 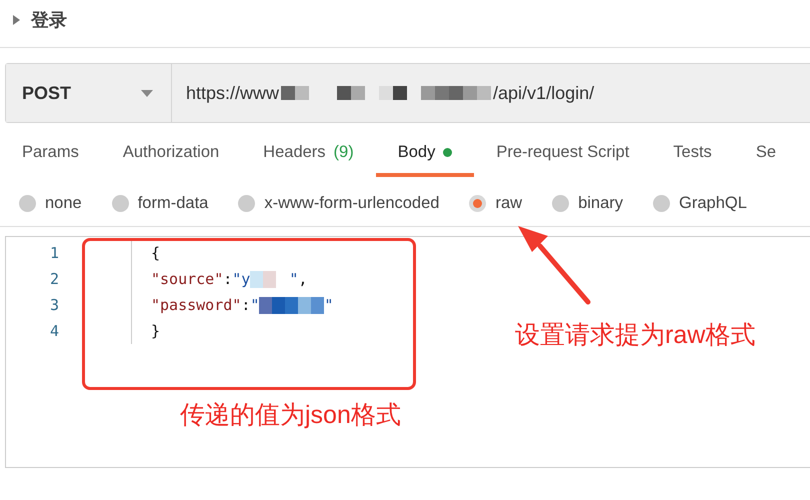 What do you see at coordinates (49, 20) in the screenshot?
I see `request-name: 登录` at bounding box center [49, 20].